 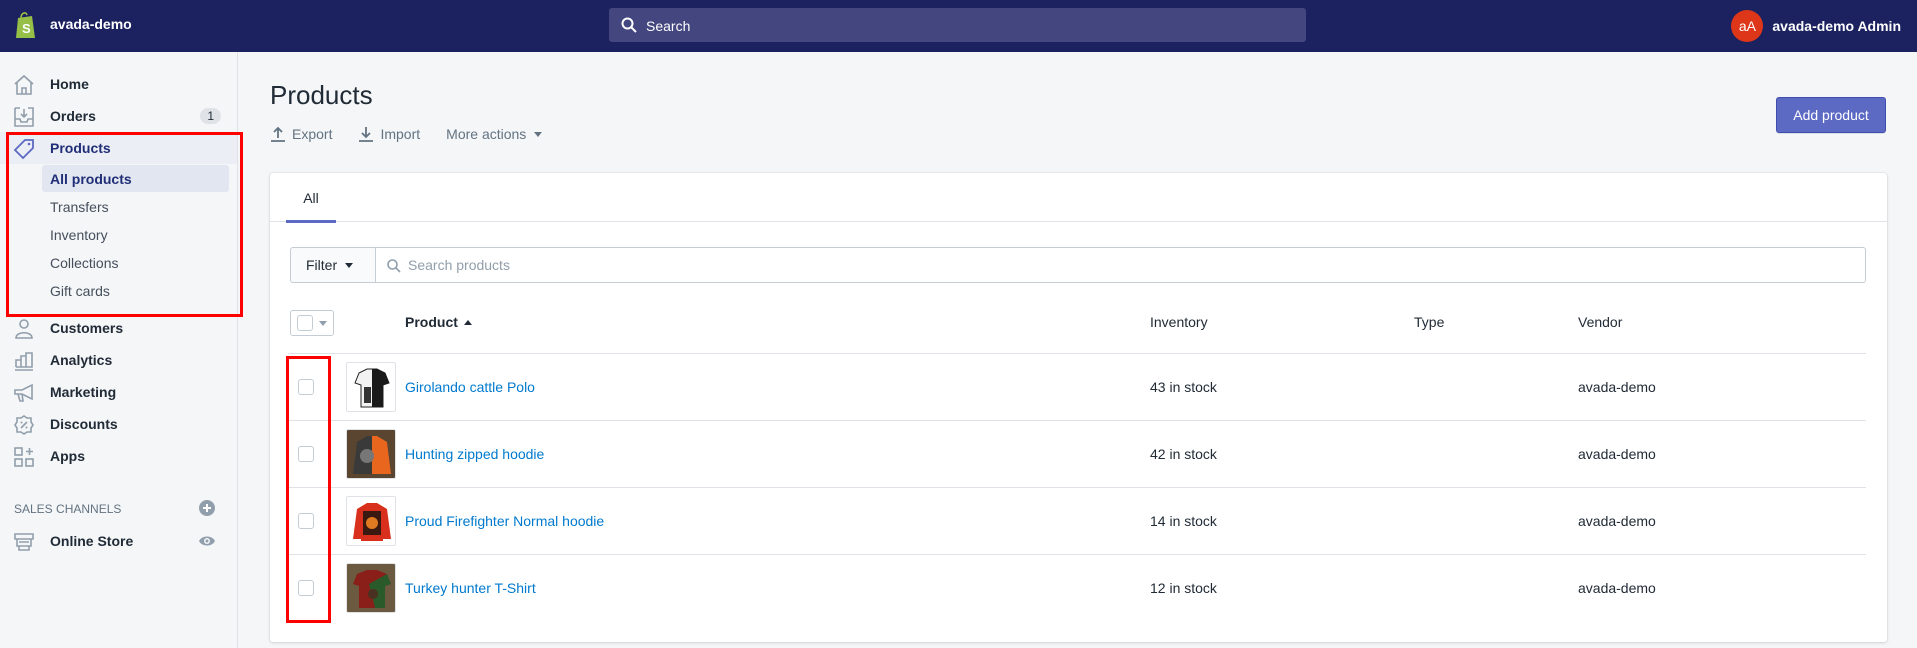 What do you see at coordinates (91, 24) in the screenshot?
I see `store-name: avada-demo` at bounding box center [91, 24].